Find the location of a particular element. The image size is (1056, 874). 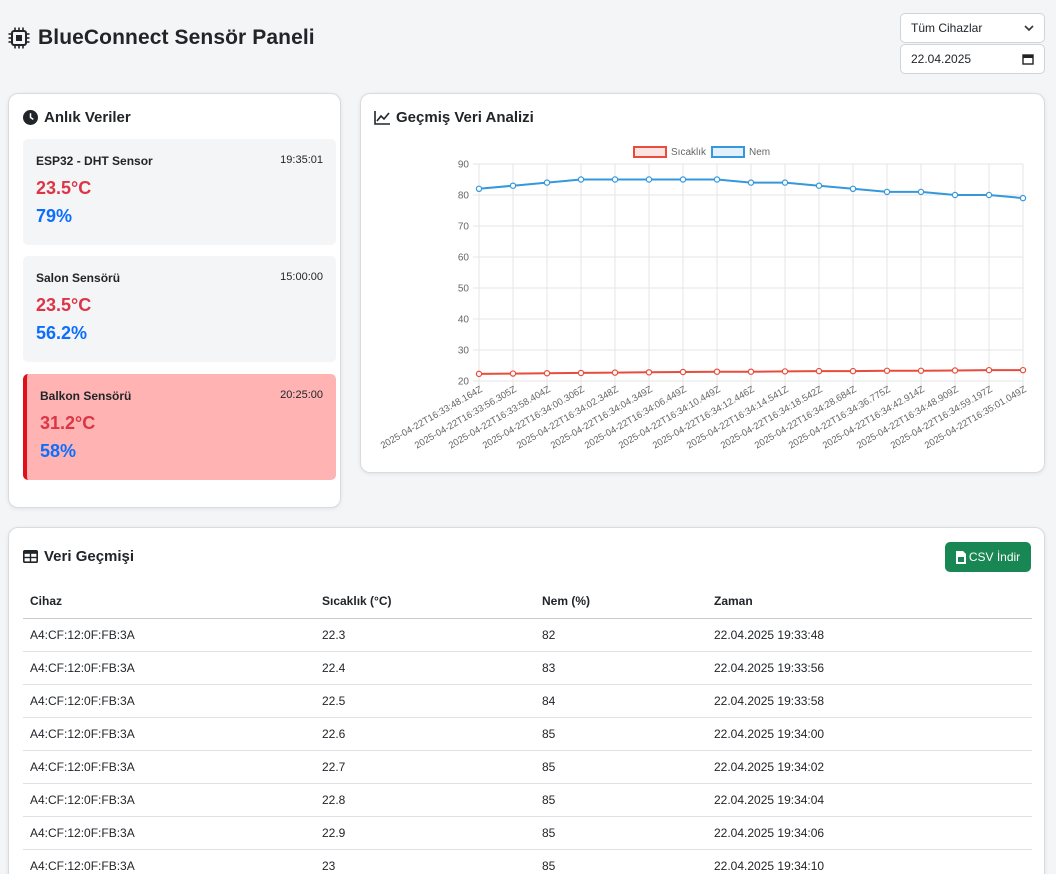

sensor-humidity: 56.2% is located at coordinates (62, 333).